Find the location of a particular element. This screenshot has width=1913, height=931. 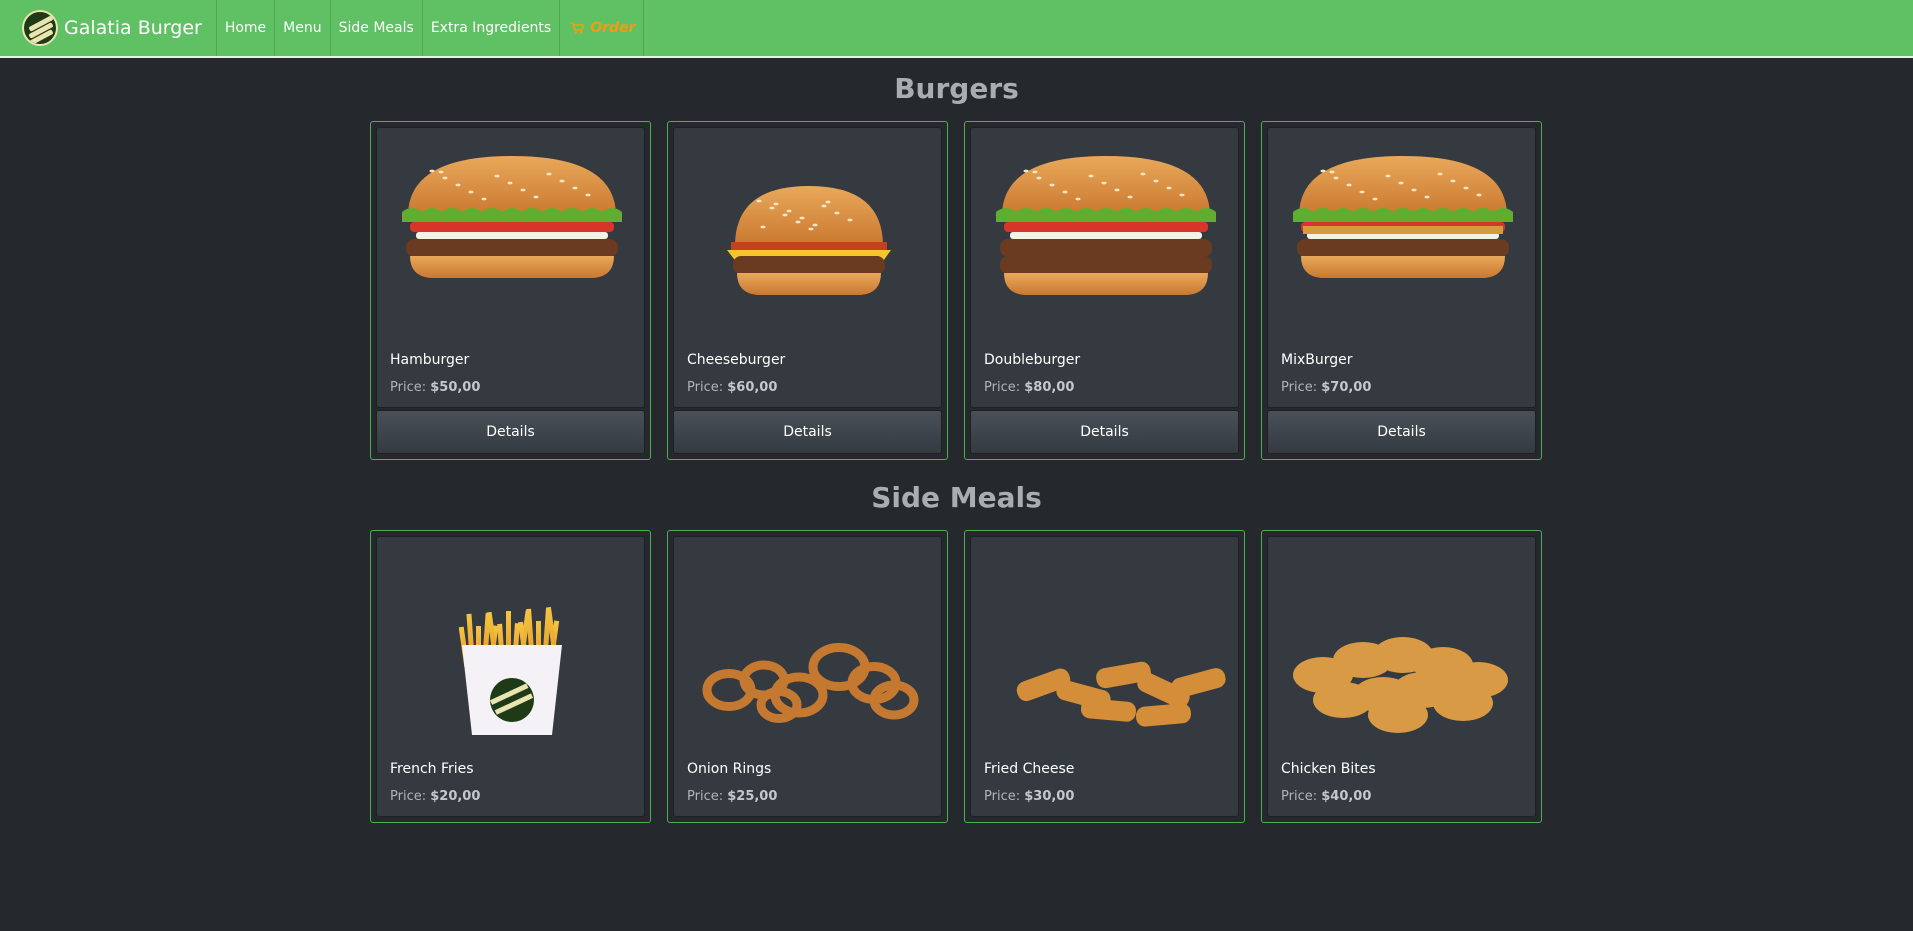

brand-link: Galatia Burger is located at coordinates (108, 28).